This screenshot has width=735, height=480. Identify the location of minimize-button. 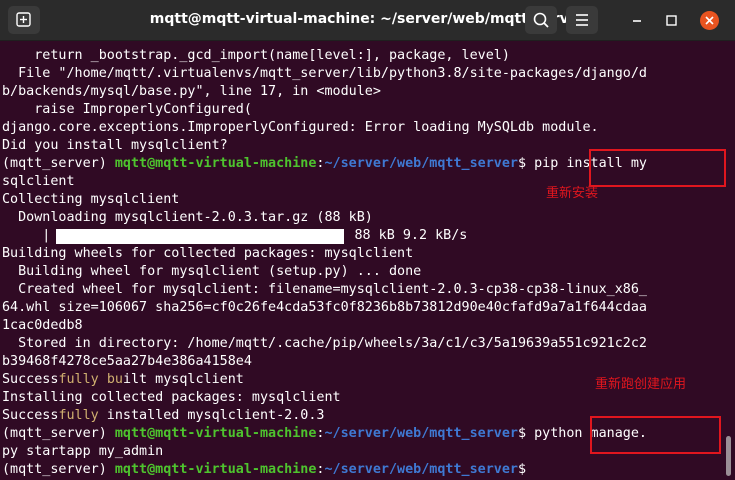
(638, 20).